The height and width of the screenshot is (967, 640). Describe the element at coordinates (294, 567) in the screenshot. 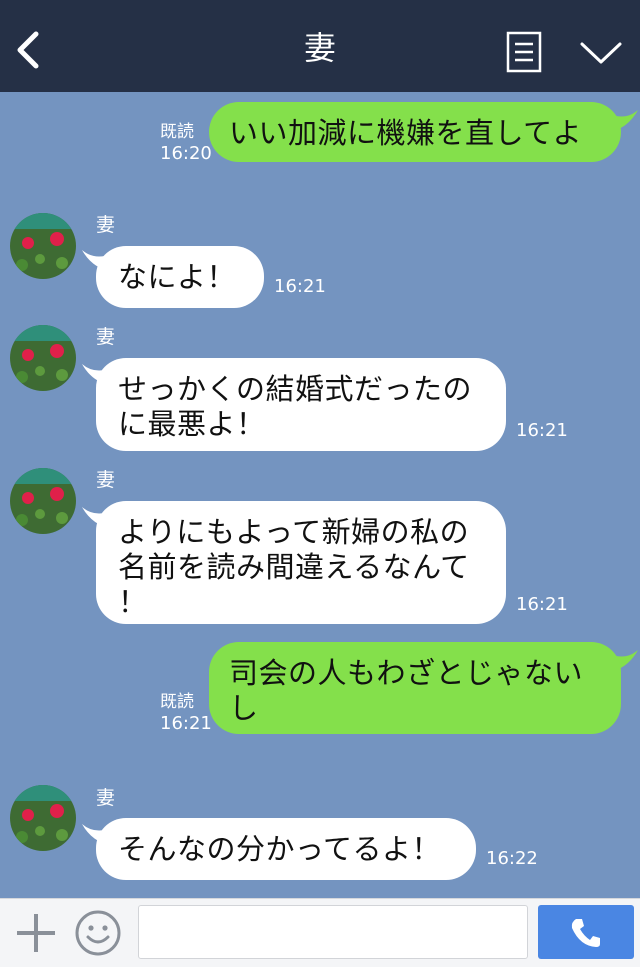

I see `message-text-line: 名前を読み間違えるなんて` at that location.